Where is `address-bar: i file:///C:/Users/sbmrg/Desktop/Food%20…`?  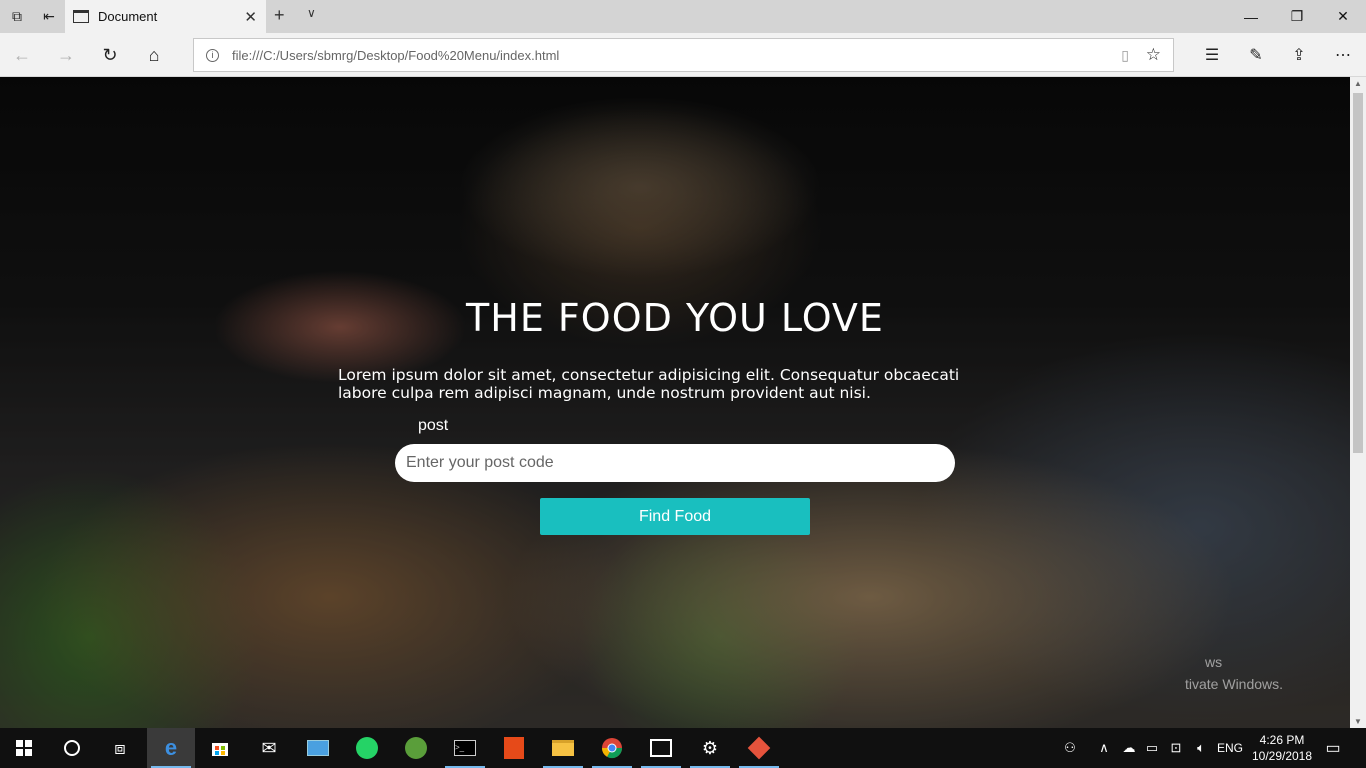 address-bar: i file:///C:/Users/sbmrg/Desktop/Food%20… is located at coordinates (683, 55).